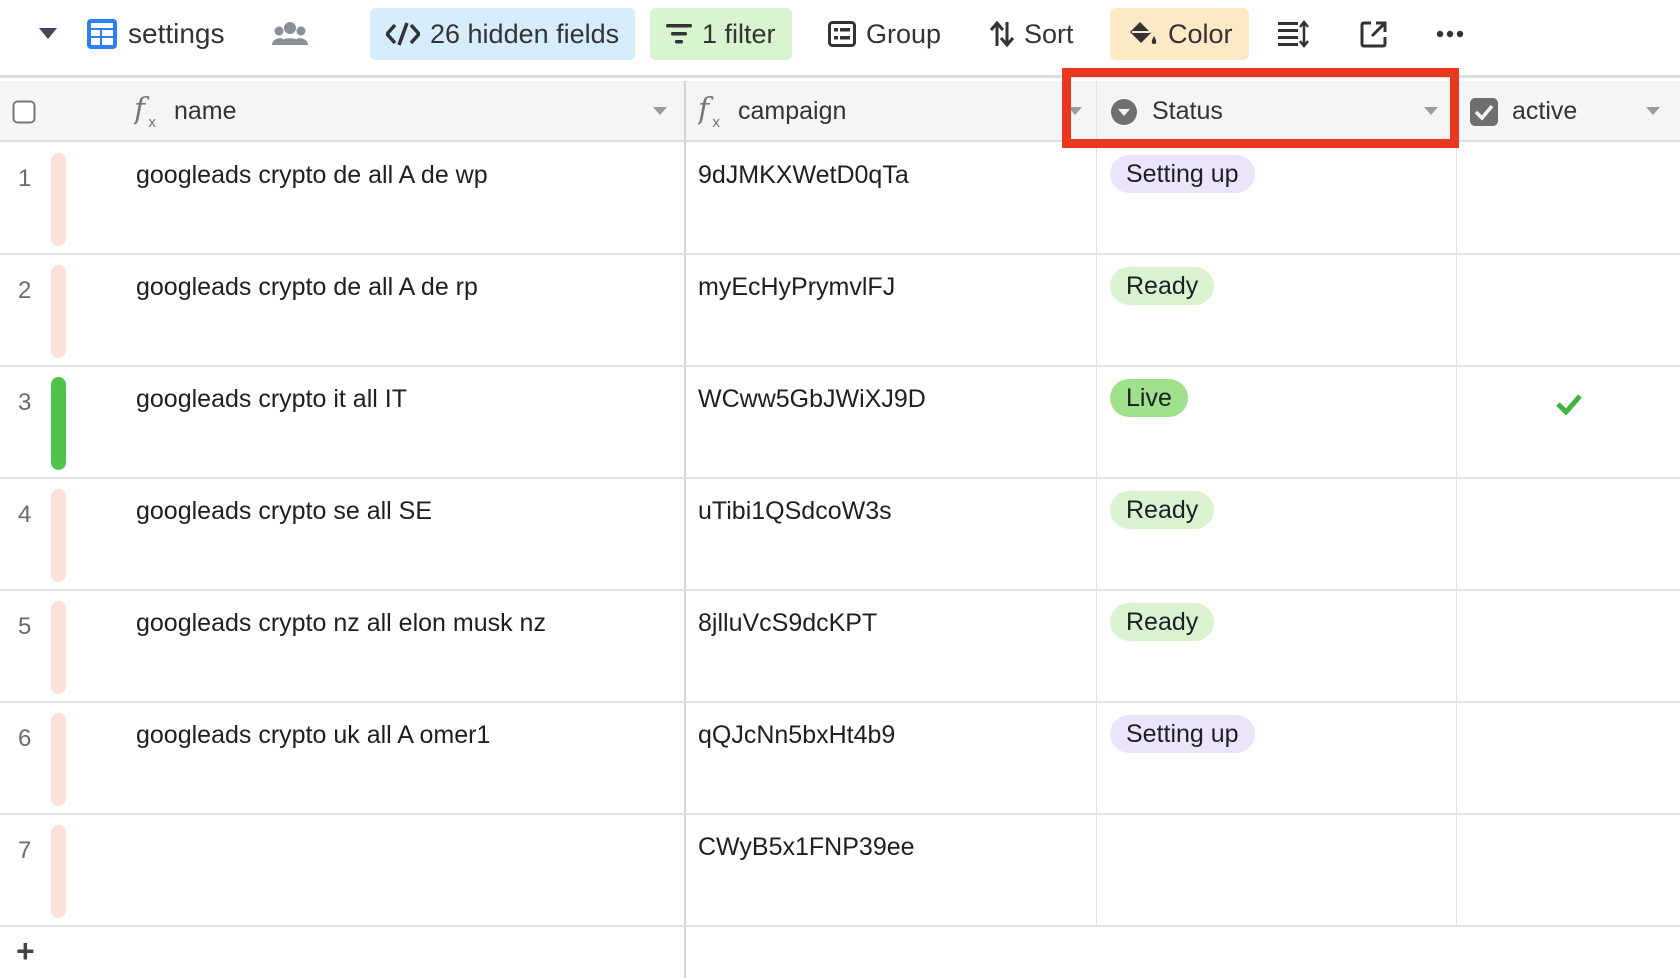 Image resolution: width=1680 pixels, height=978 pixels. I want to click on group-label: Group, so click(904, 33).